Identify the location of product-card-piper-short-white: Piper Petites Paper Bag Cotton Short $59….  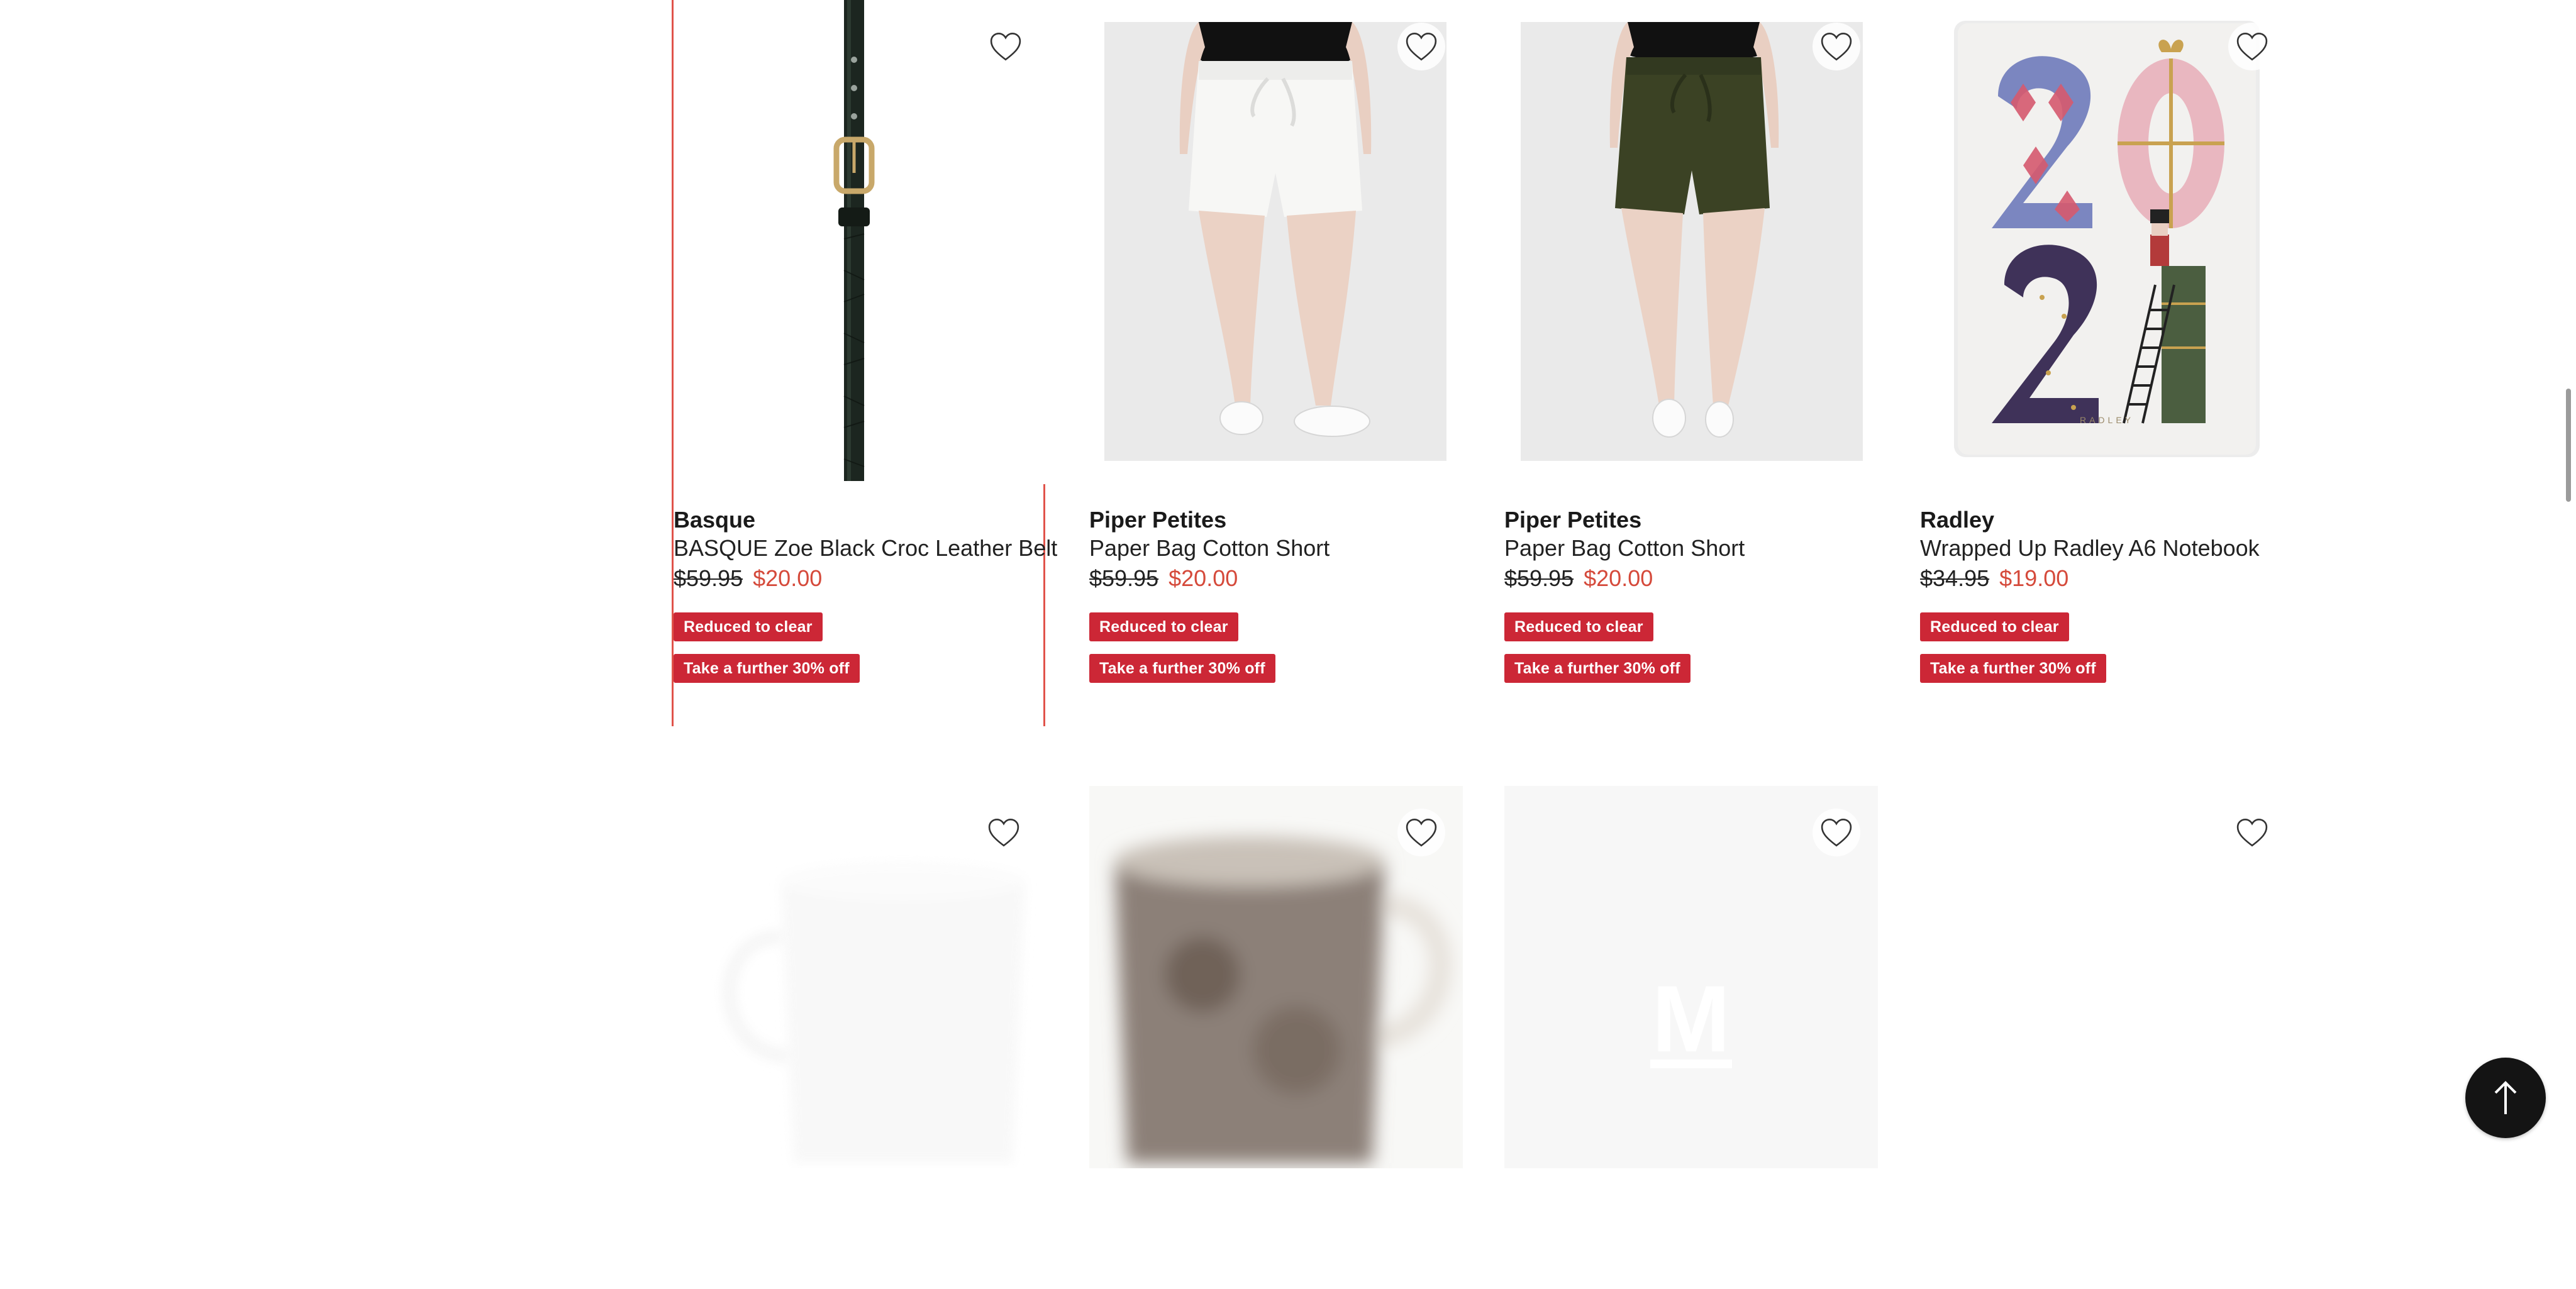
(1276, 363).